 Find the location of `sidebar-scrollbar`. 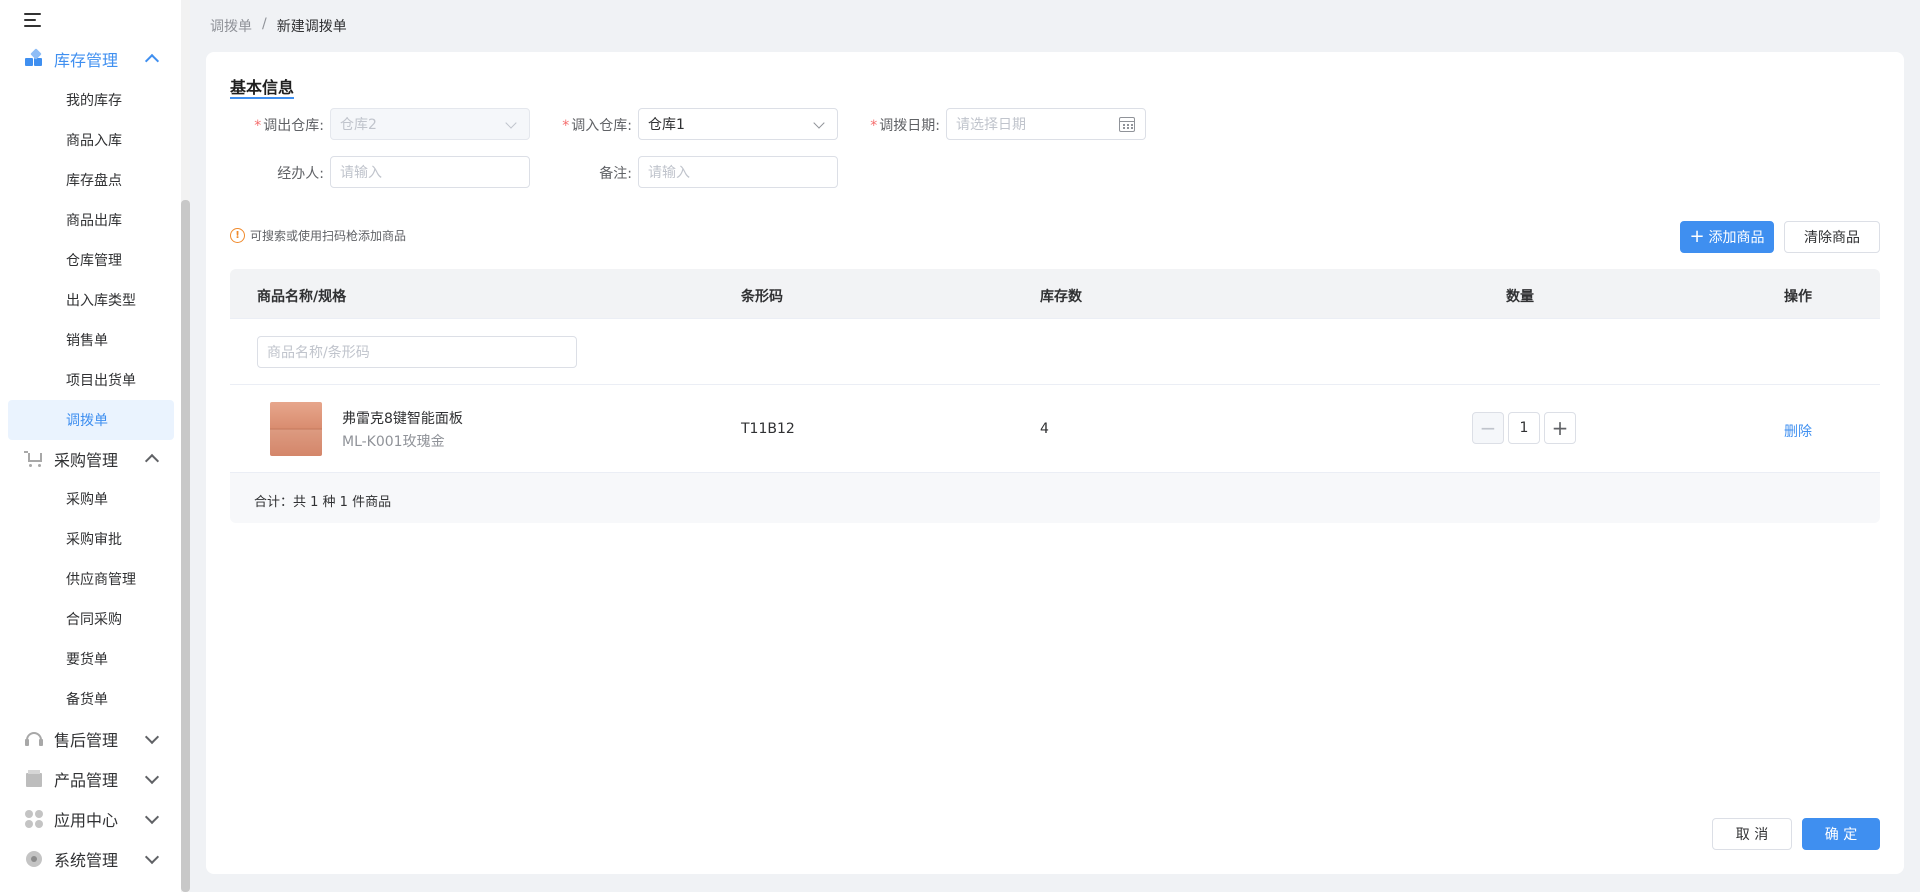

sidebar-scrollbar is located at coordinates (185, 546).